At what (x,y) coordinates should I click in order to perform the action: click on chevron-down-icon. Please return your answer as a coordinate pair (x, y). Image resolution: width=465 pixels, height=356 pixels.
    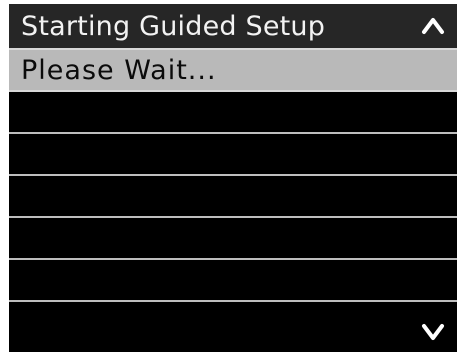
    Looking at the image, I should click on (433, 332).